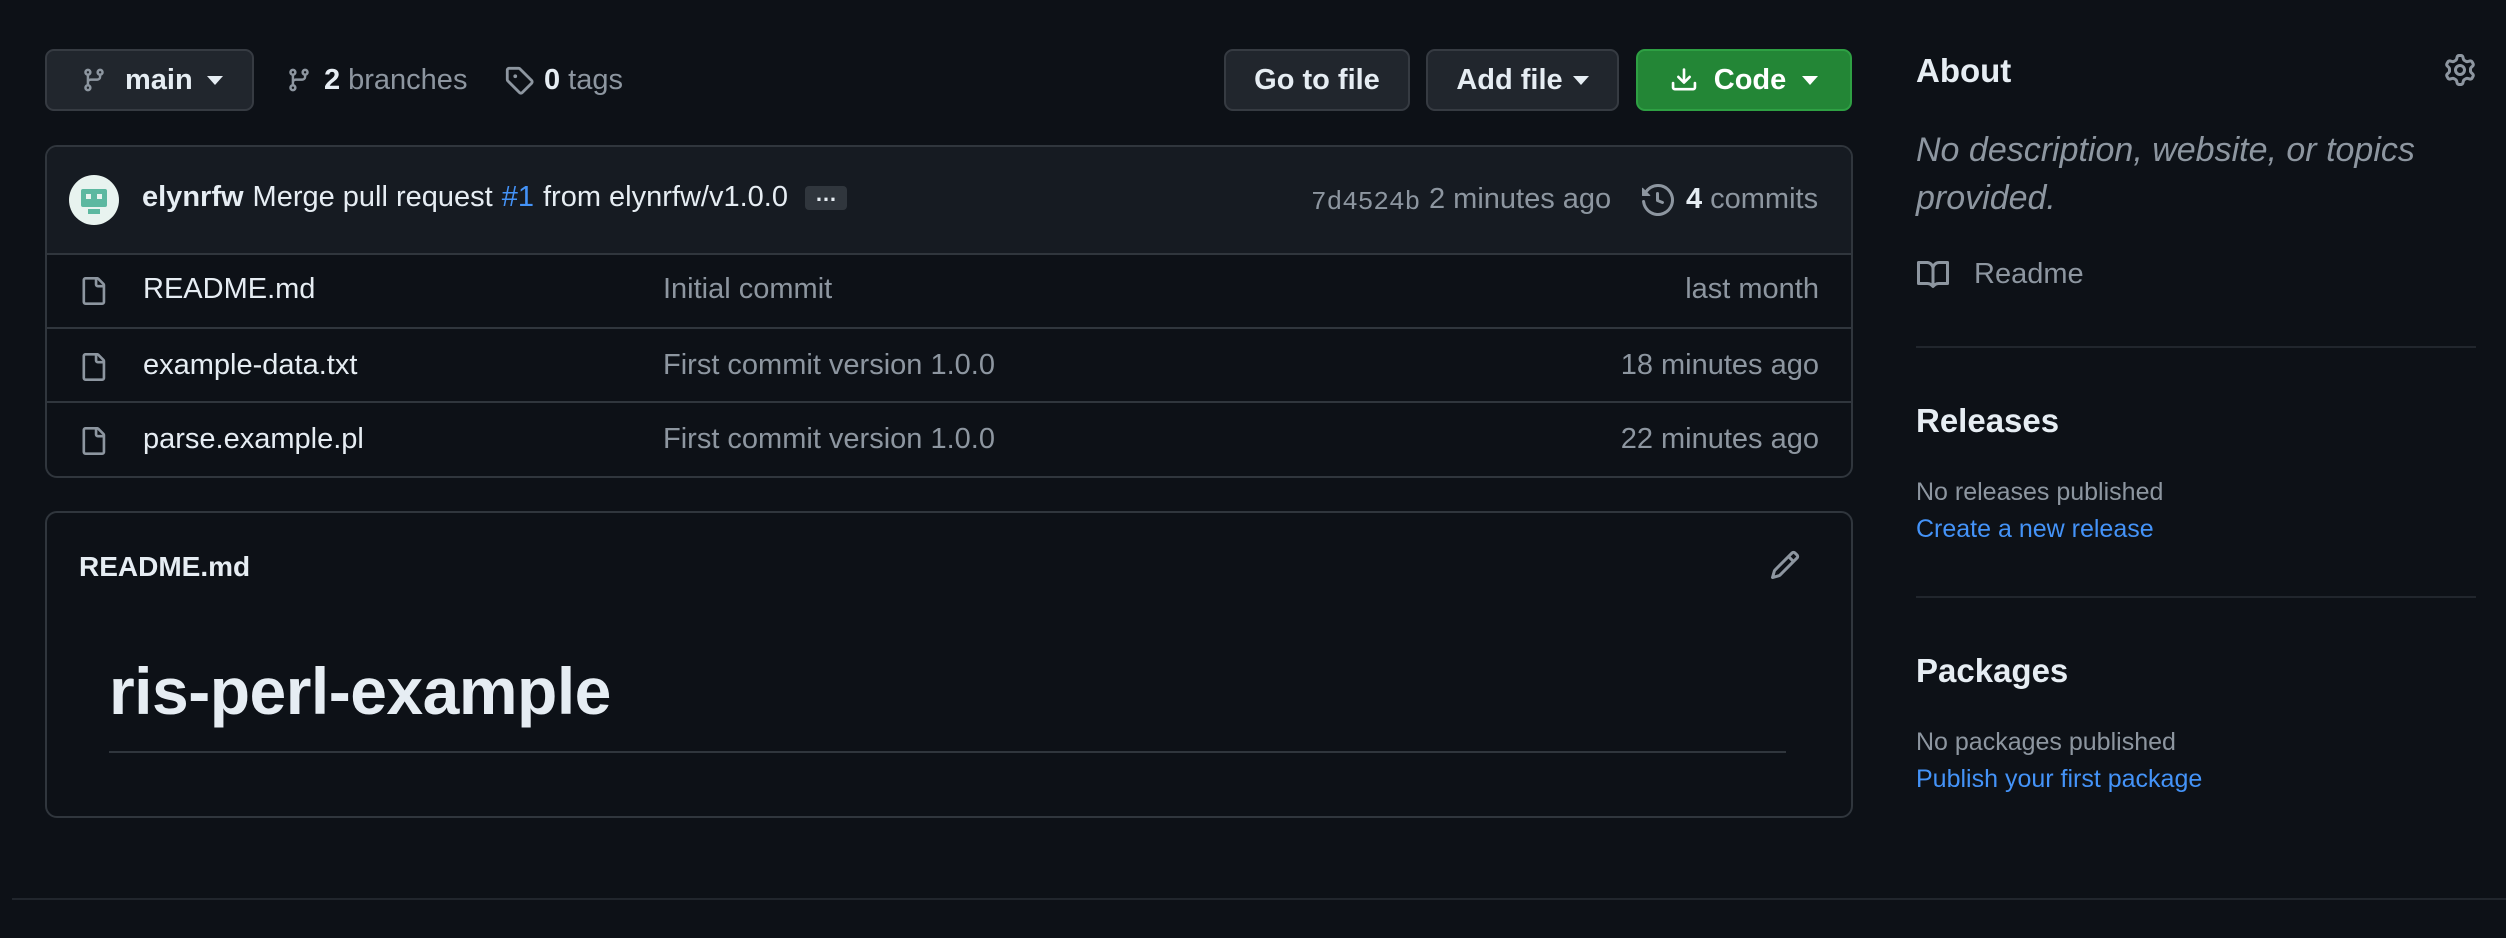 This screenshot has height=938, width=2506. What do you see at coordinates (2029, 274) in the screenshot?
I see `readme-link-label: Readme` at bounding box center [2029, 274].